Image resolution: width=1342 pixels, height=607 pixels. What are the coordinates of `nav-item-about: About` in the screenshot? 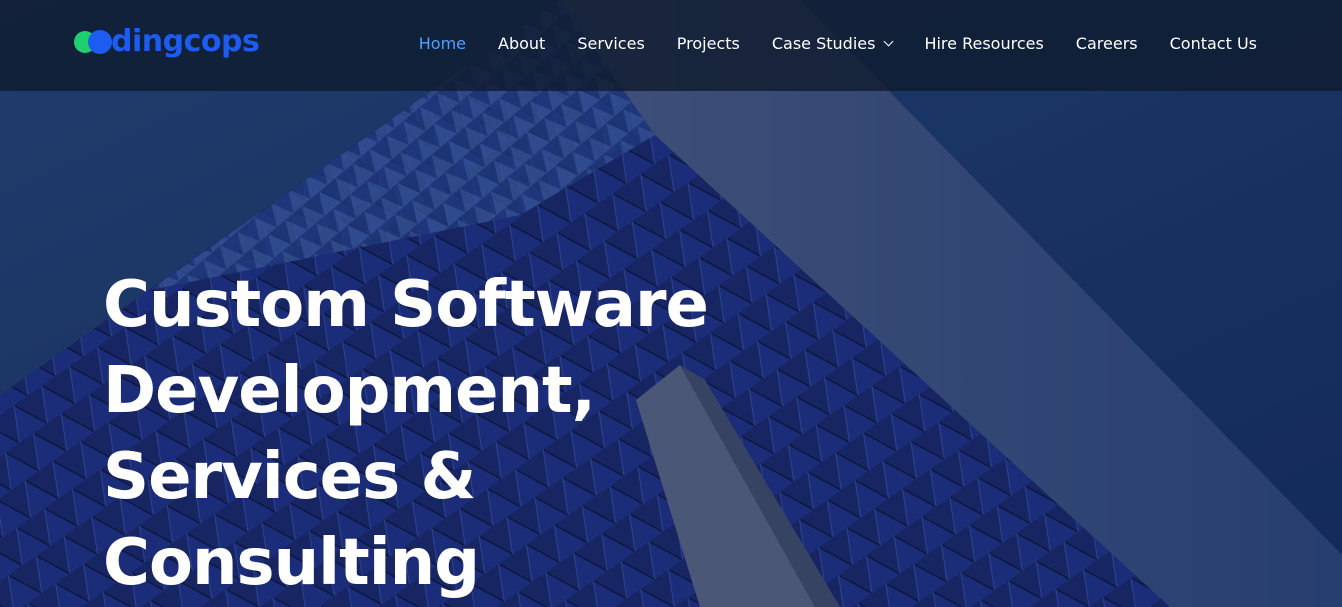 It's located at (521, 43).